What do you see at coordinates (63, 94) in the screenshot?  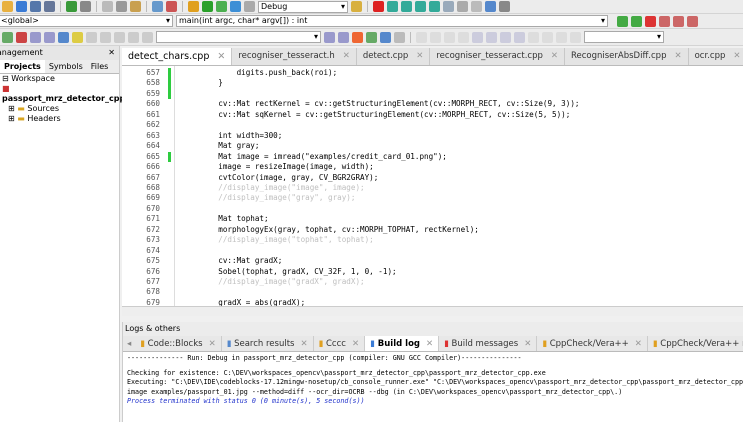 I see `tree-project: ■ passport_mrz_detector_cpp` at bounding box center [63, 94].